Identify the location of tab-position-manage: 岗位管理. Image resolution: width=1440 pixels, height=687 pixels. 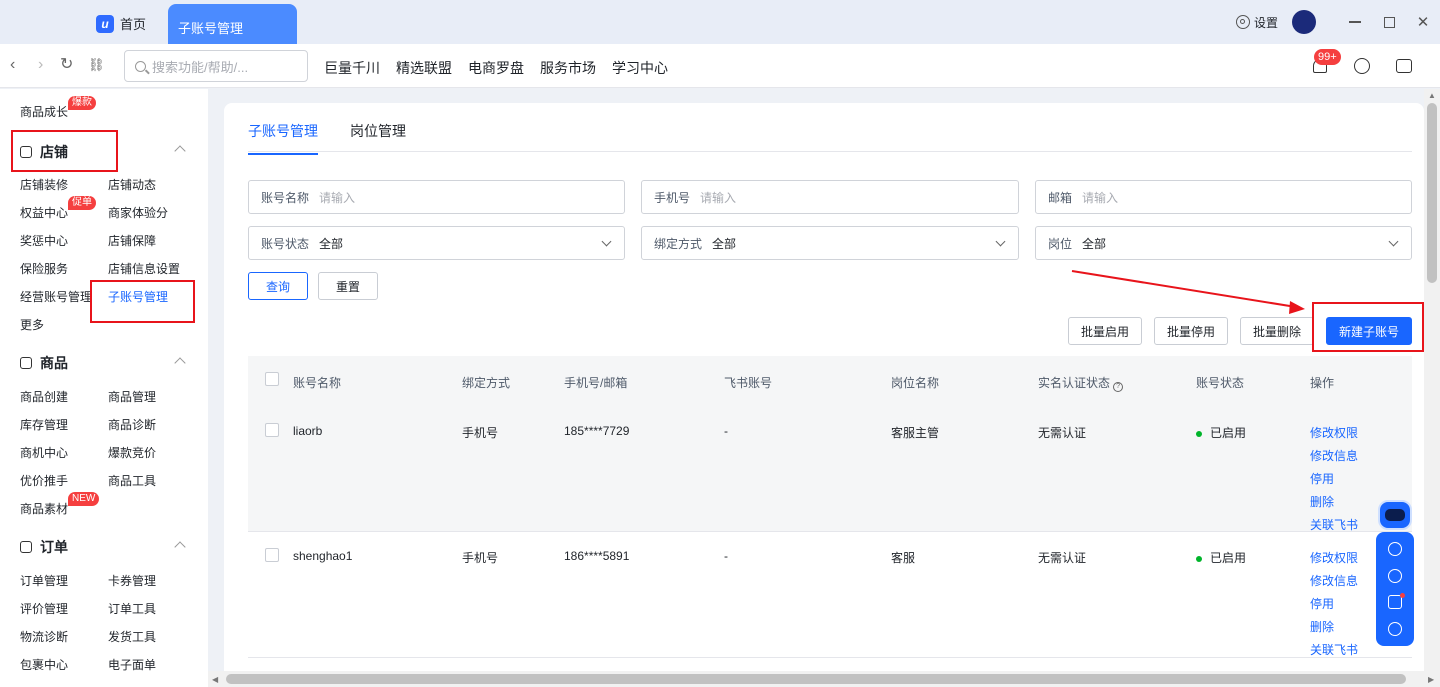
(378, 138).